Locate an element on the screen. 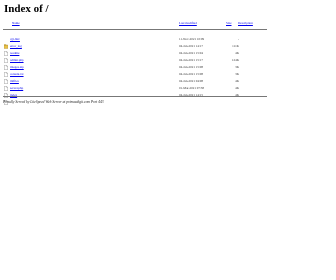 Image resolution: width=336 pixels, height=280 pixels. list-item: server.php 01-Mar-2021 07:38 4K is located at coordinates (135, 91).